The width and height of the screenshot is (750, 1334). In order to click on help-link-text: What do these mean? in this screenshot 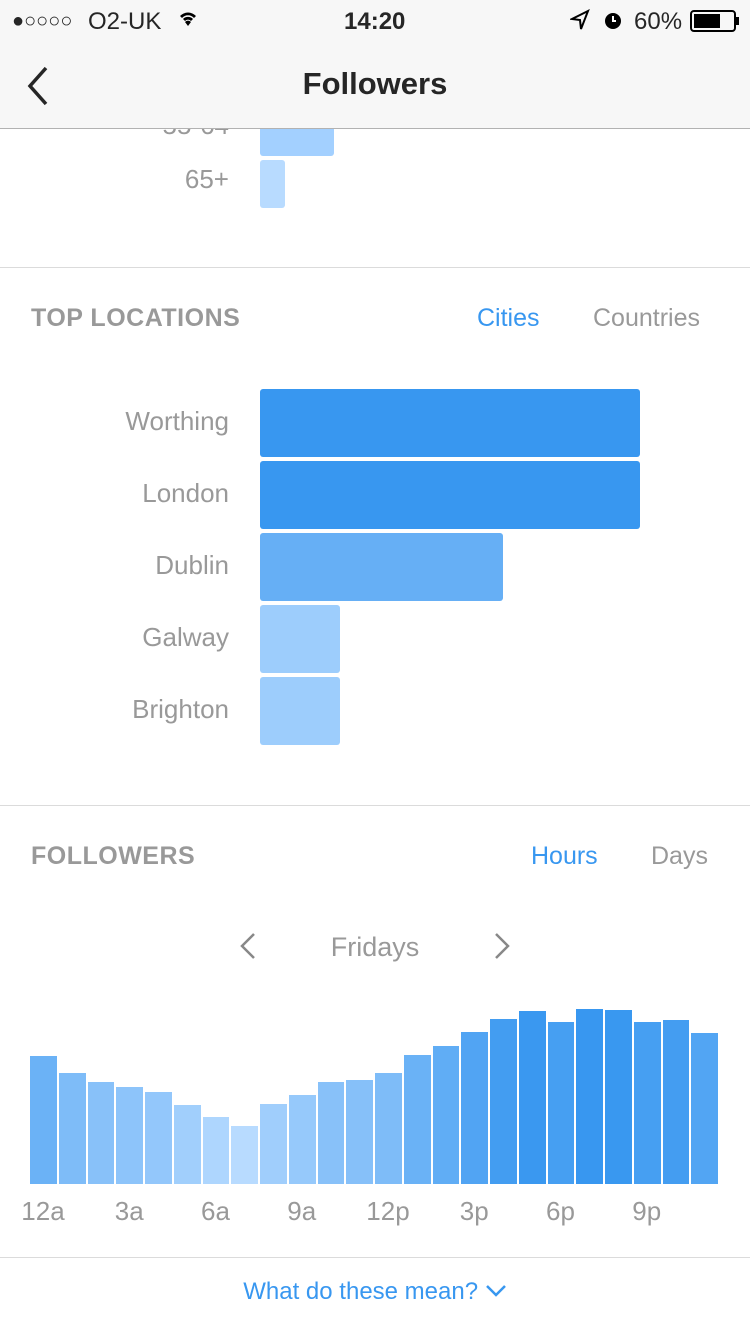, I will do `click(361, 1291)`.